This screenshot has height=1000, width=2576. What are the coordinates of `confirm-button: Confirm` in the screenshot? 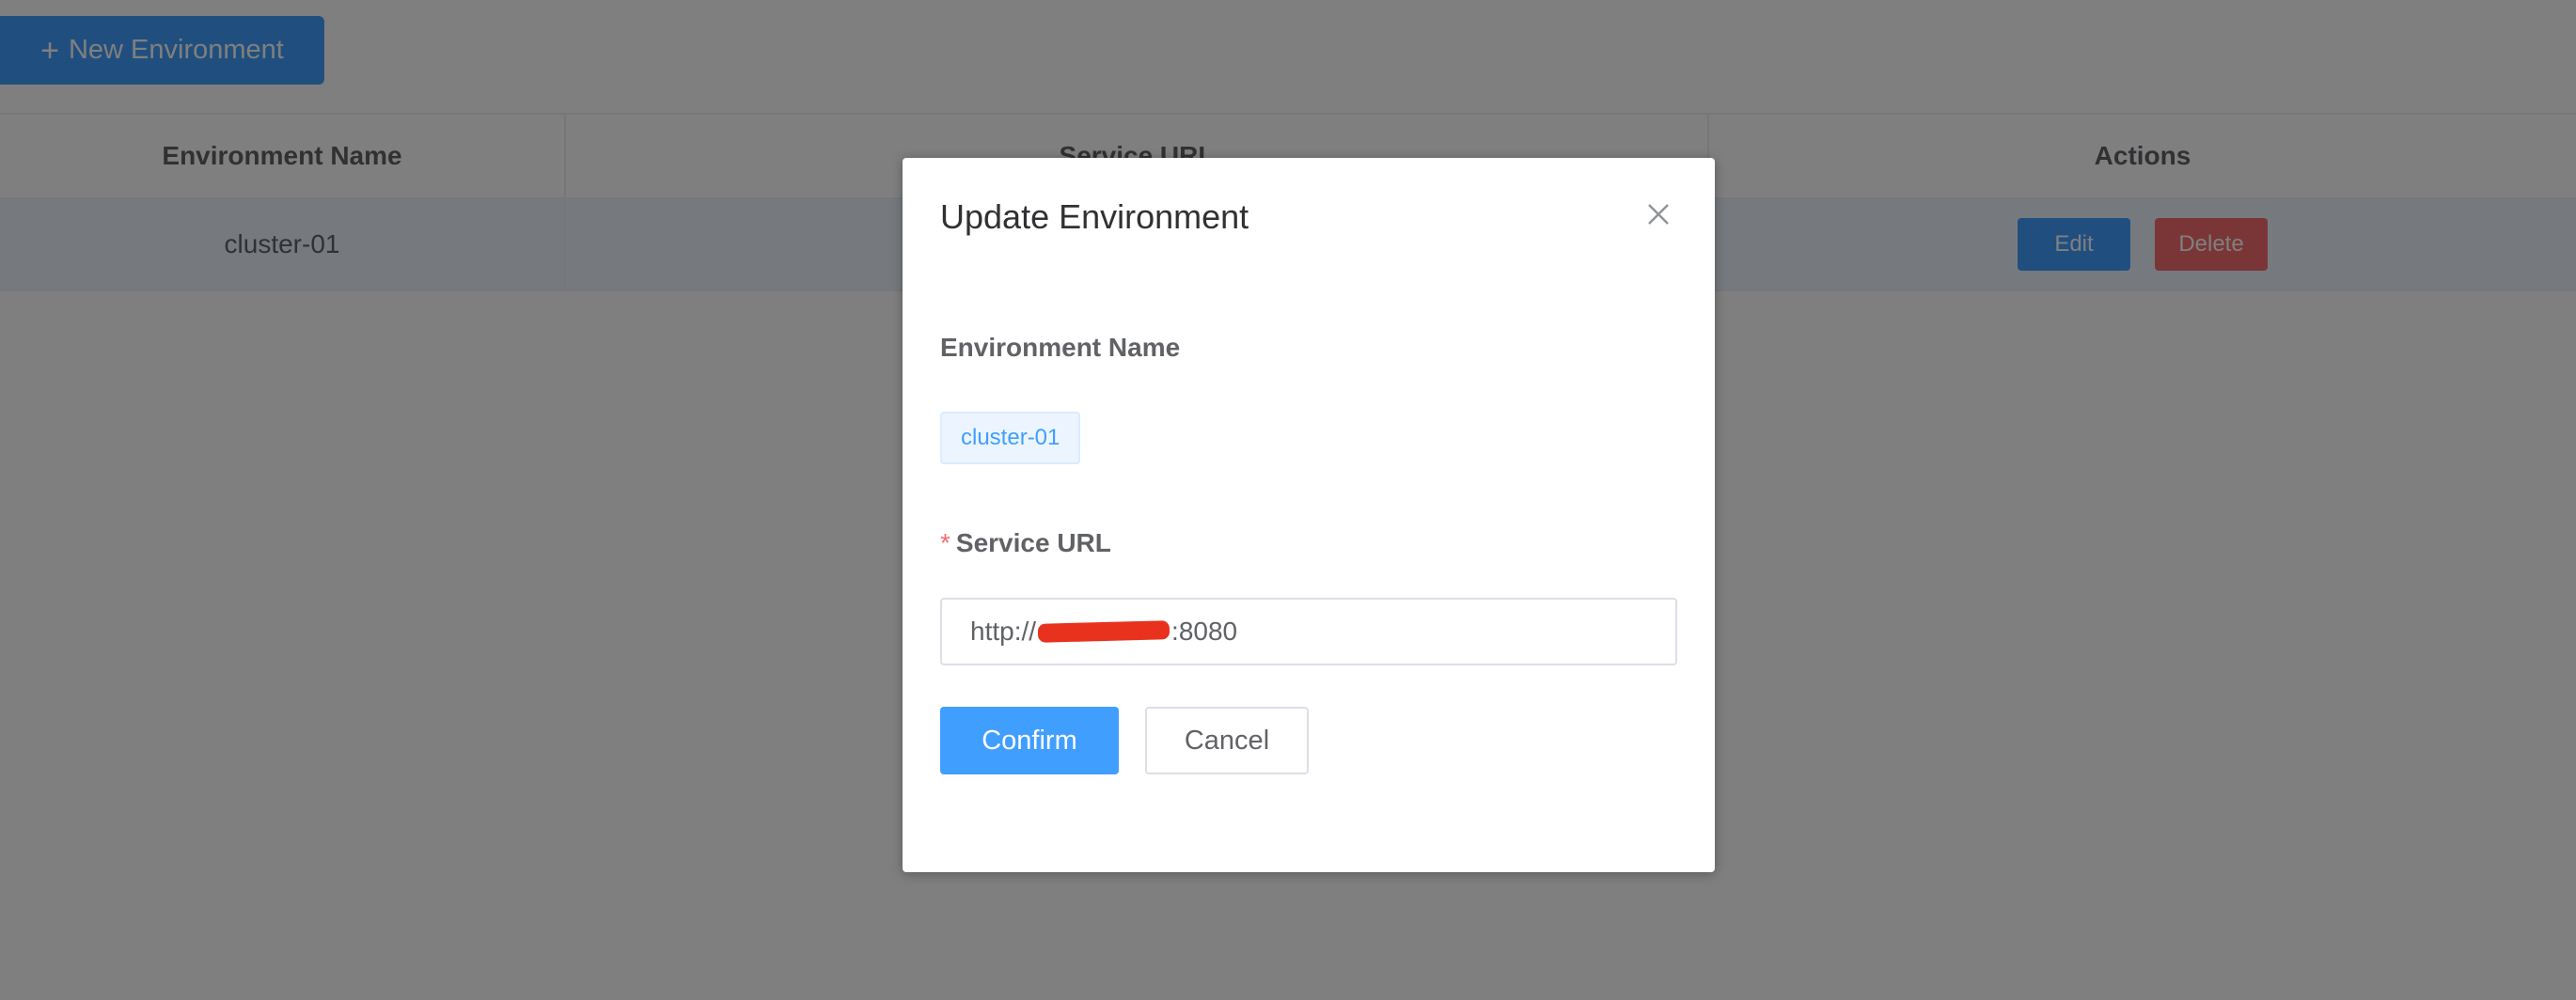 It's located at (1029, 740).